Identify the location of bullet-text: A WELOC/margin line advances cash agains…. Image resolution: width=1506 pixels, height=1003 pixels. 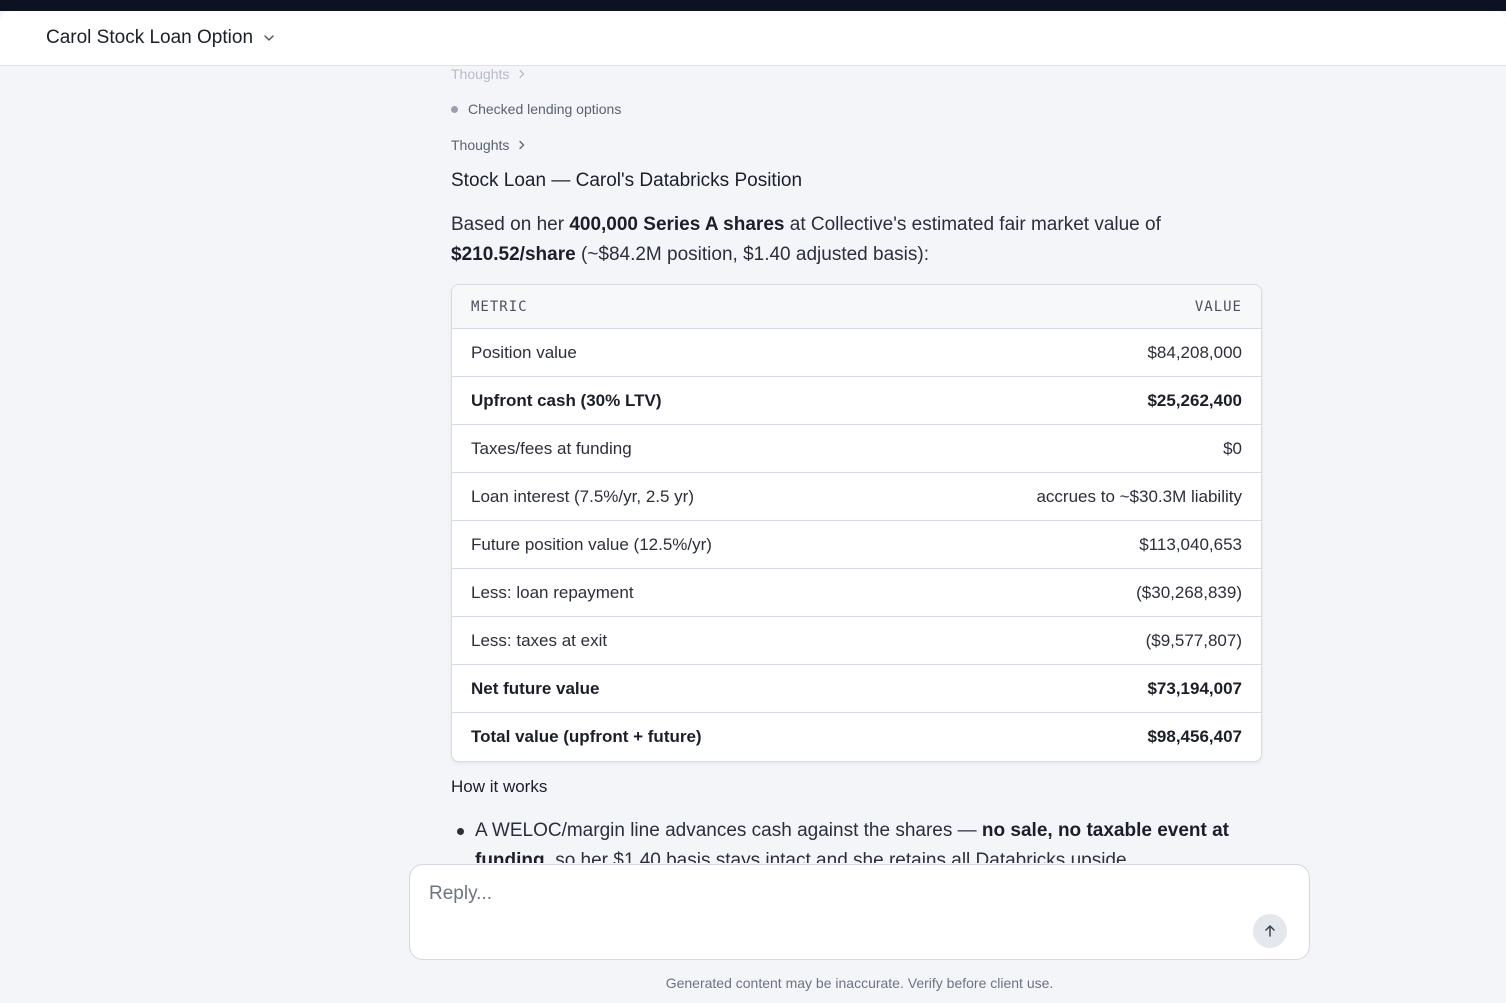
(728, 830).